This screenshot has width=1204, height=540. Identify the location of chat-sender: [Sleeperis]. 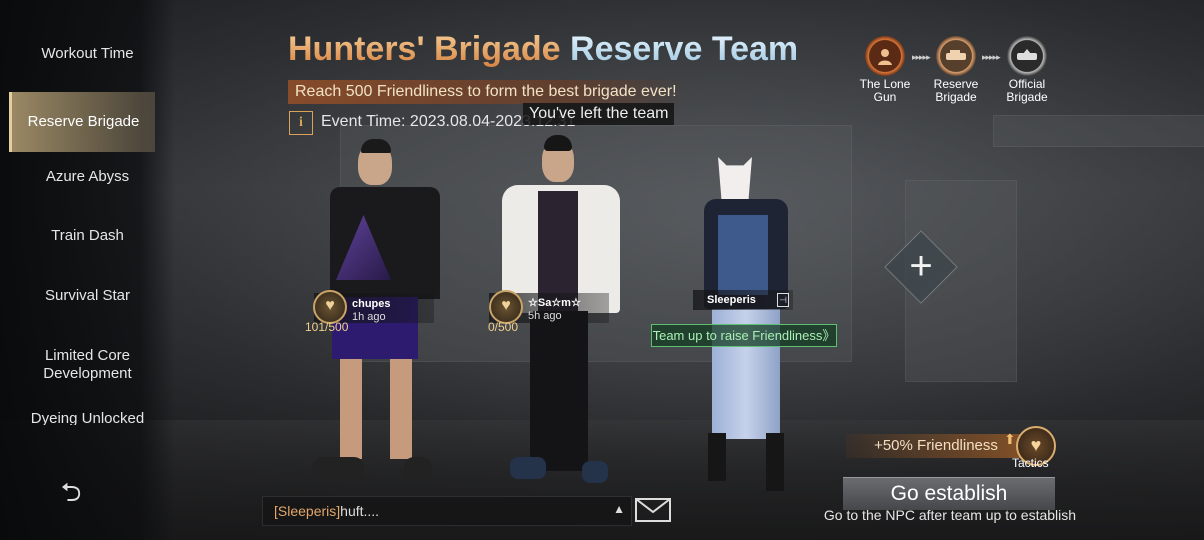
(307, 511).